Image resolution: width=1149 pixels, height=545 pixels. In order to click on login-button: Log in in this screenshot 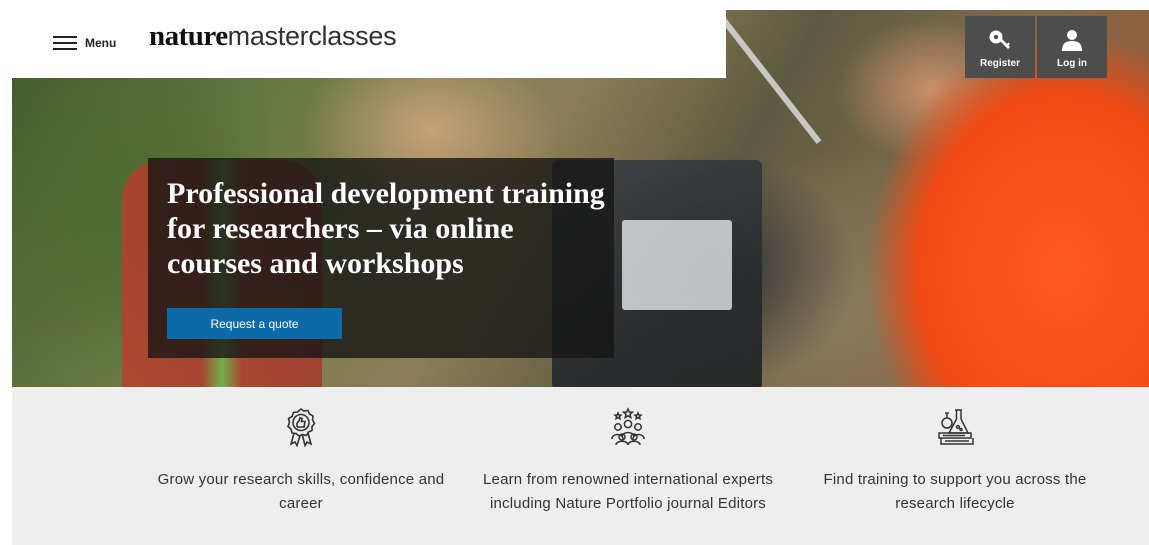, I will do `click(1072, 47)`.